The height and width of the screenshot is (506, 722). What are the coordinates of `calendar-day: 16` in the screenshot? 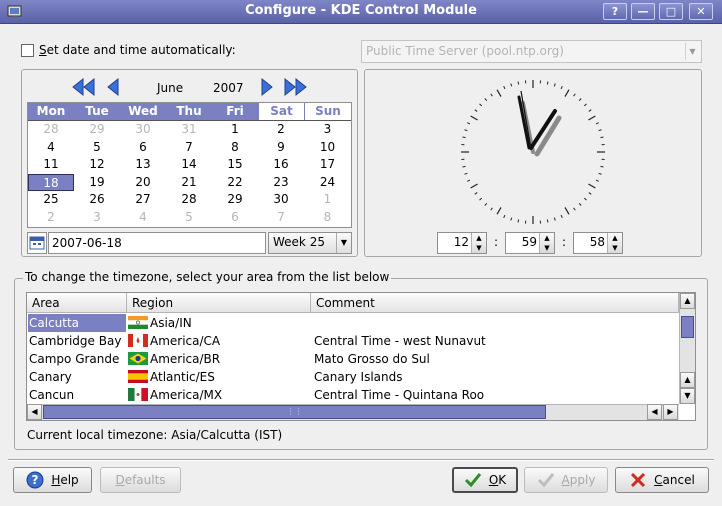 It's located at (281, 164).